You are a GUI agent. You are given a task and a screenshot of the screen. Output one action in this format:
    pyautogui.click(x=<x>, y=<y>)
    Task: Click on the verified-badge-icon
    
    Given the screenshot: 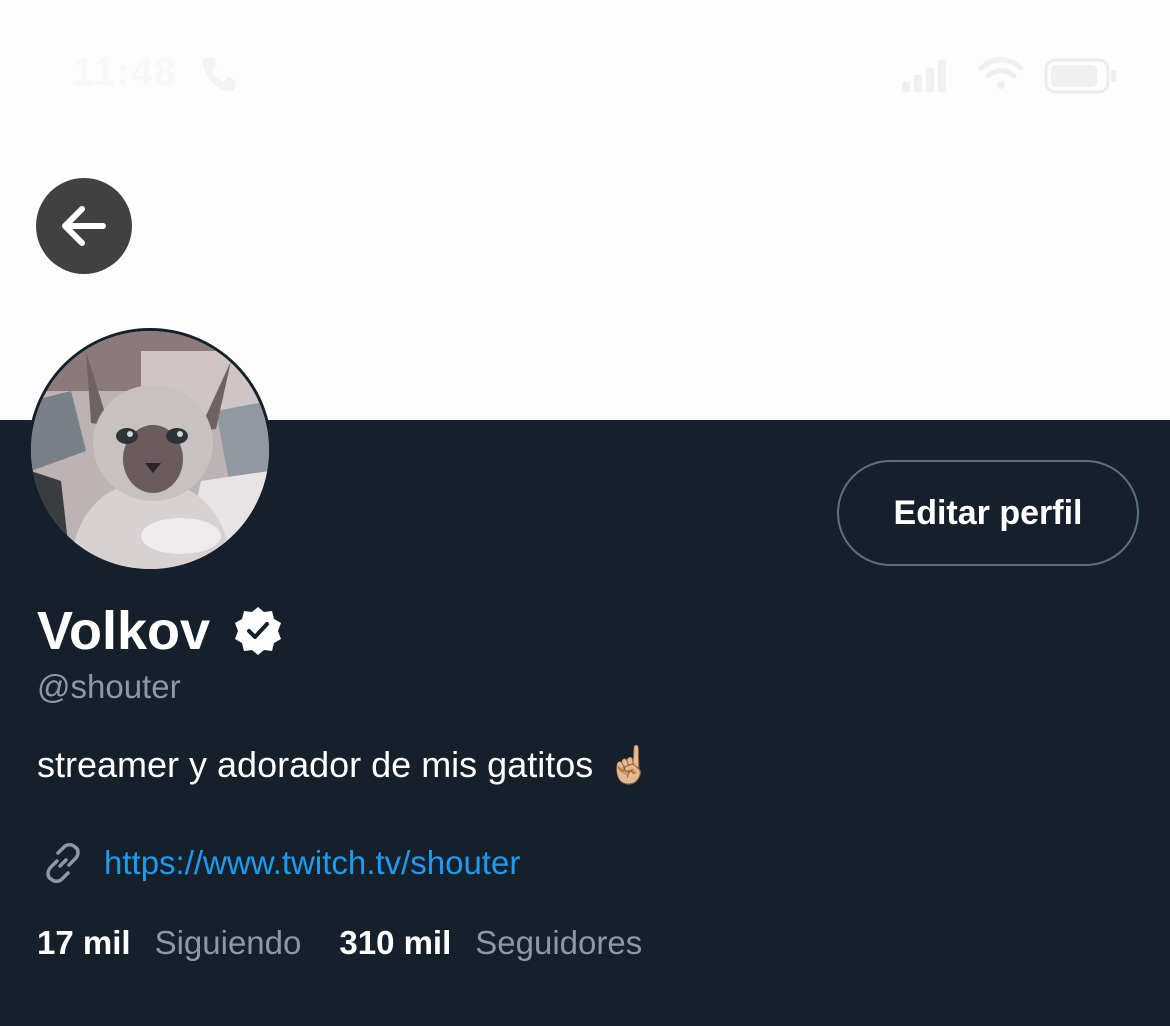 What is the action you would take?
    pyautogui.click(x=258, y=631)
    